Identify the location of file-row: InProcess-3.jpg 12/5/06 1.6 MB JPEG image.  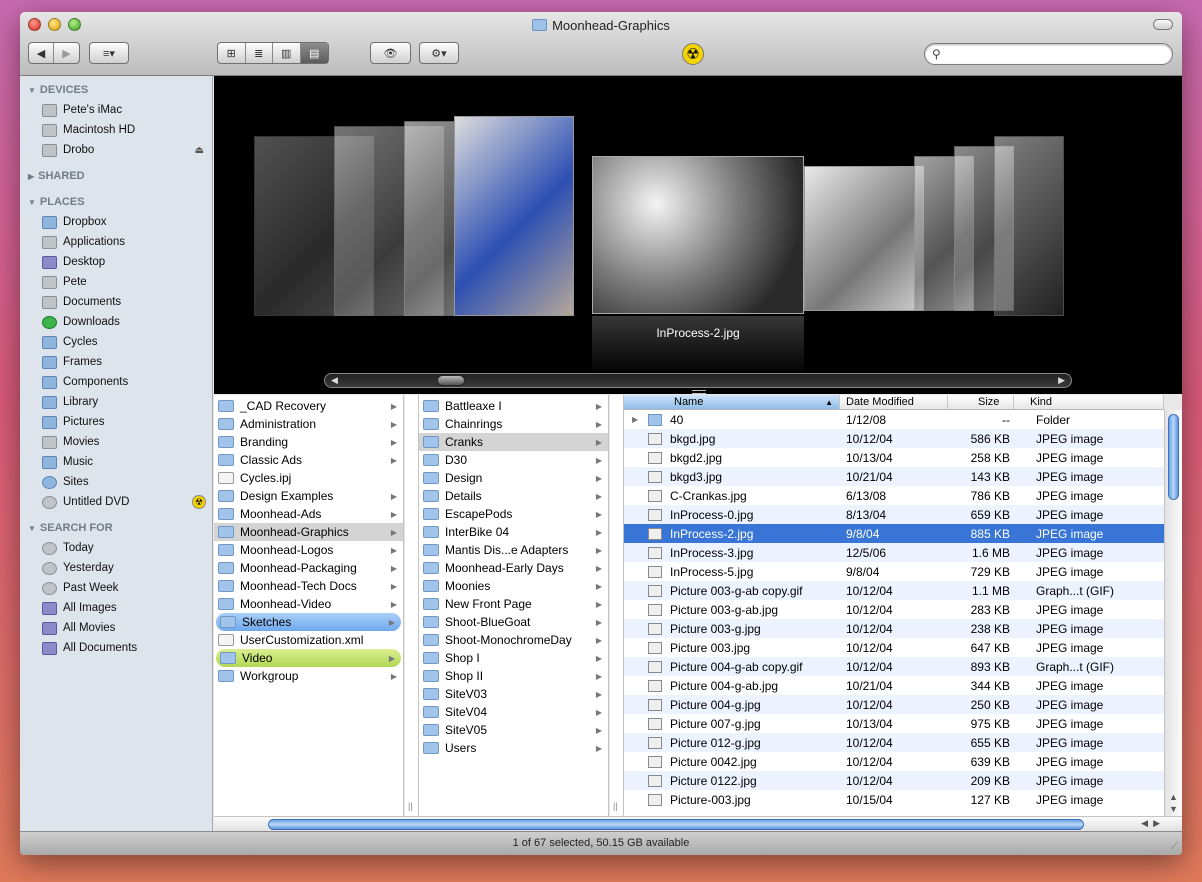
(894, 552).